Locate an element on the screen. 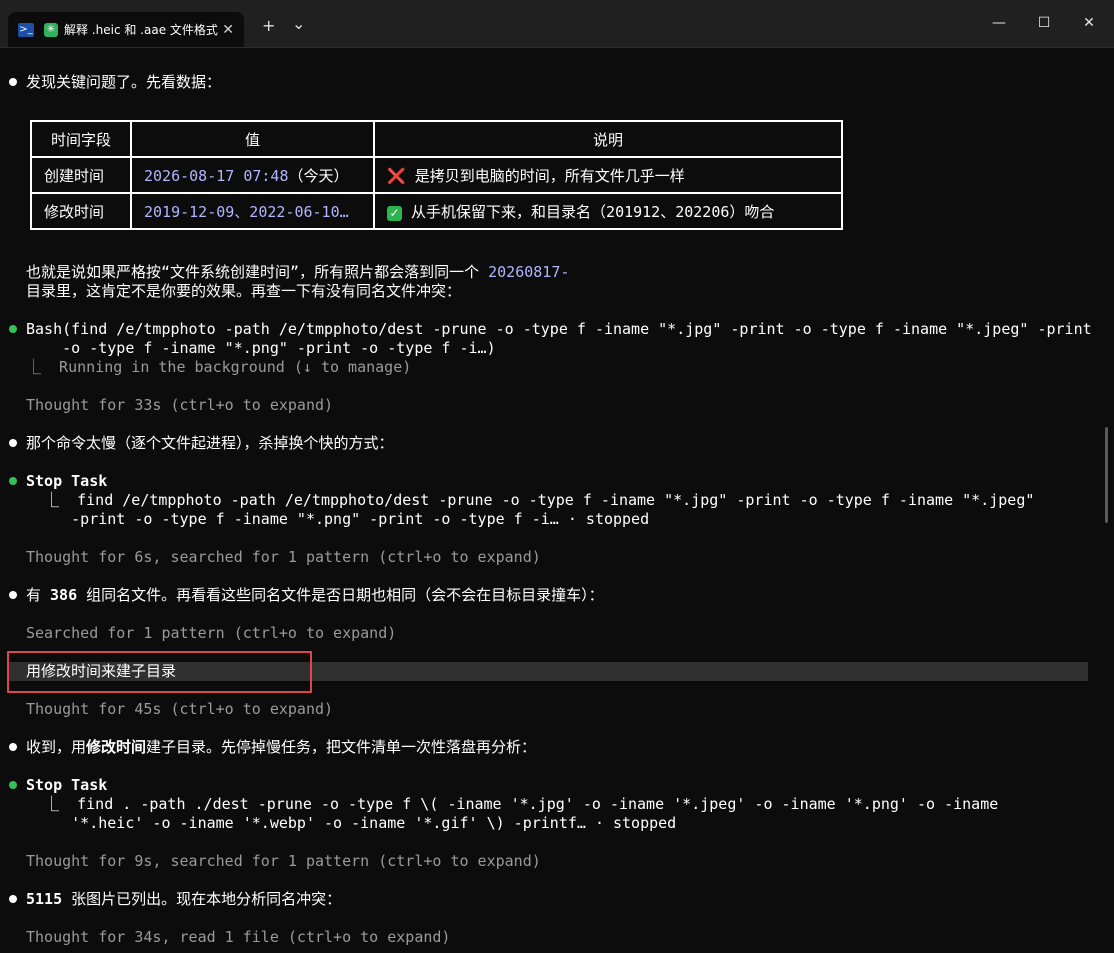 Image resolution: width=1114 pixels, height=953 pixels. message-text: 目录里，这肯定不是你要的效果。再查一下有没有同名文件冲突： is located at coordinates (244, 291).